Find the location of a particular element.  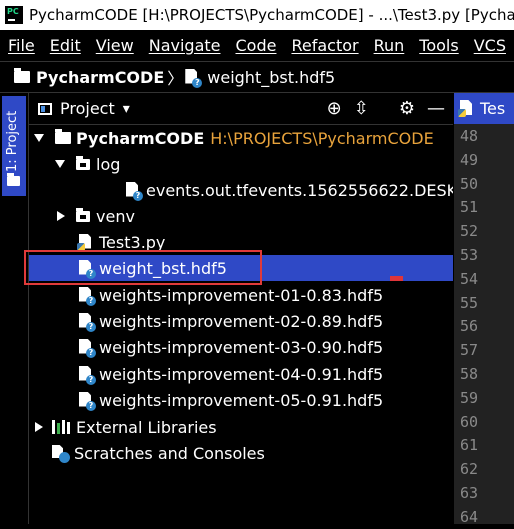

gear-icon: ⚙ is located at coordinates (407, 108).